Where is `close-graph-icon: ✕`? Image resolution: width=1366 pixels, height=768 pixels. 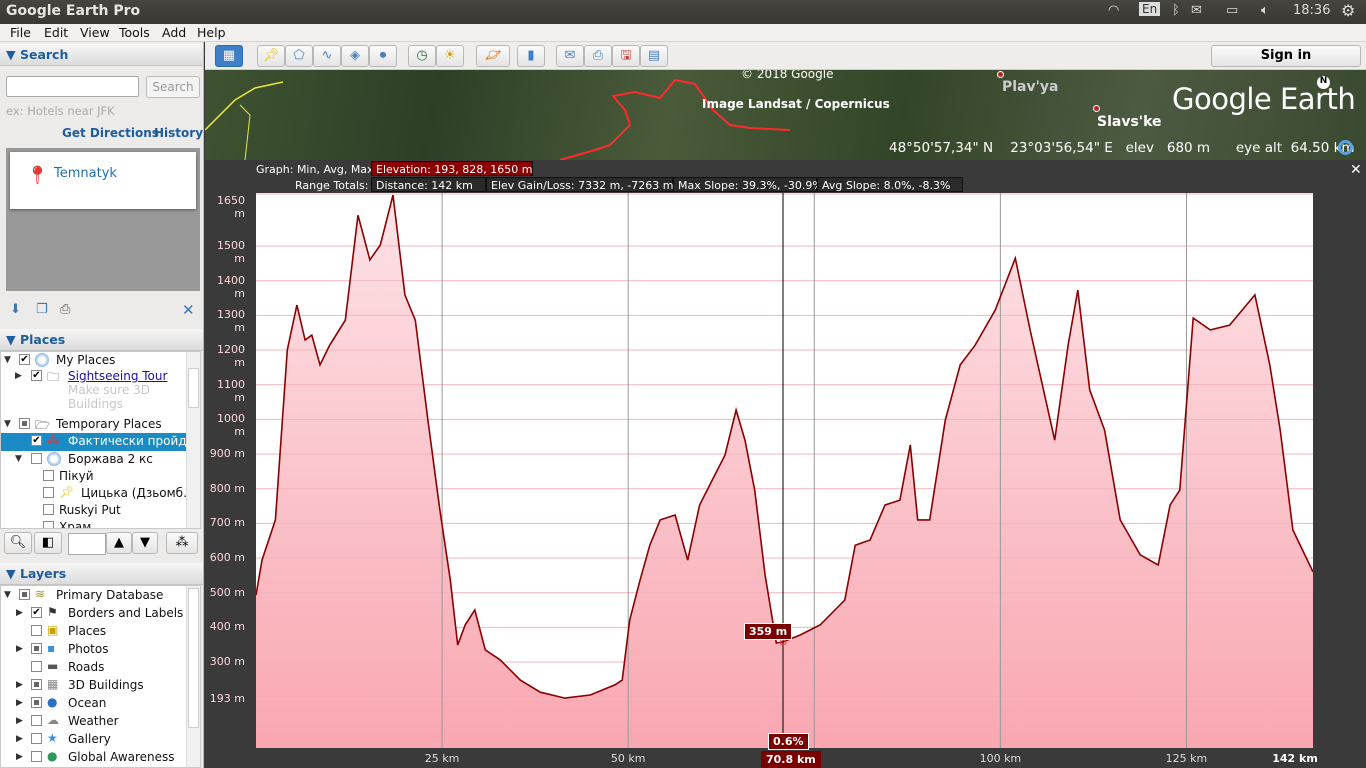
close-graph-icon: ✕ is located at coordinates (1356, 170).